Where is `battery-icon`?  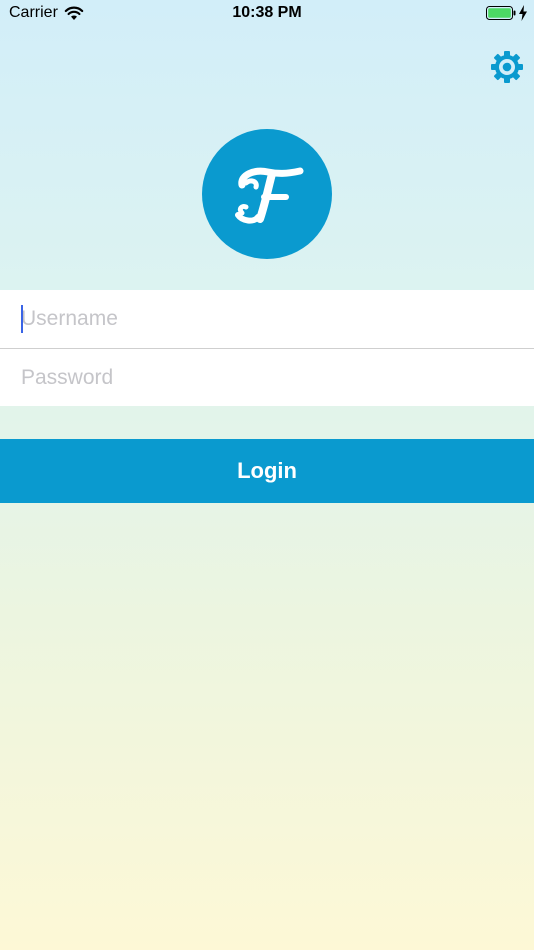 battery-icon is located at coordinates (501, 13).